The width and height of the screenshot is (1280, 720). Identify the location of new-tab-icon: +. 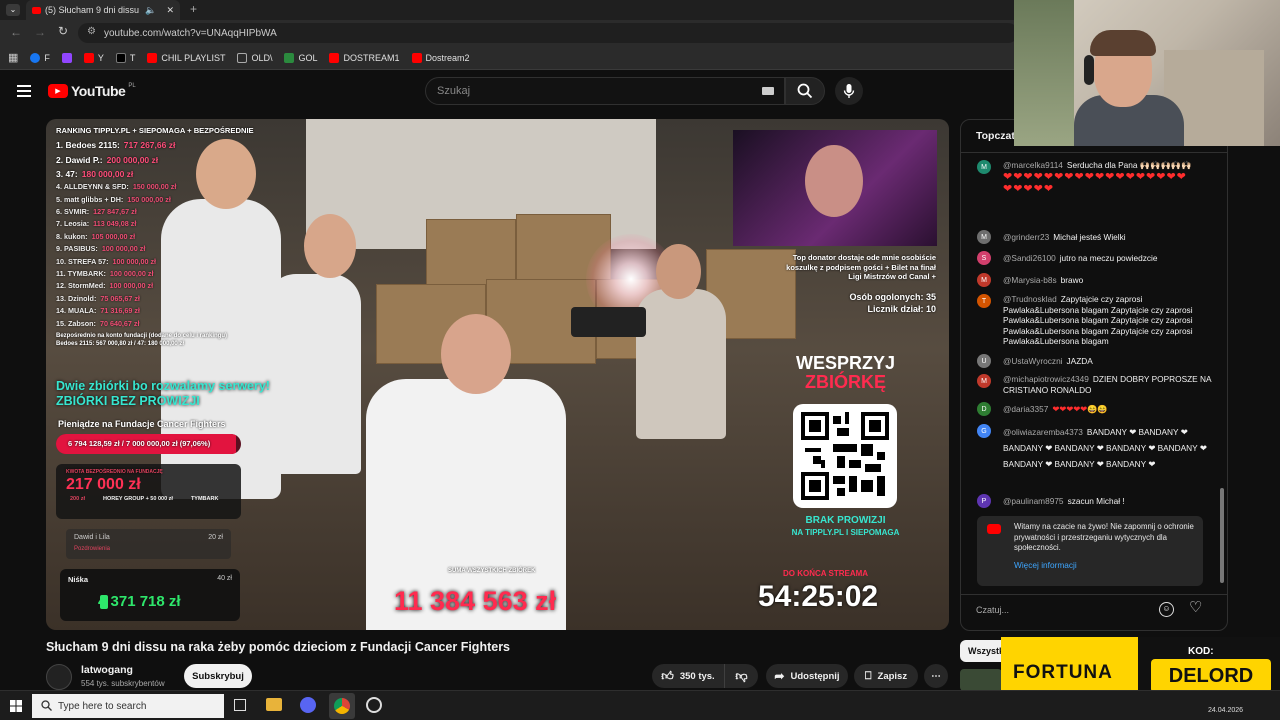
(193, 9).